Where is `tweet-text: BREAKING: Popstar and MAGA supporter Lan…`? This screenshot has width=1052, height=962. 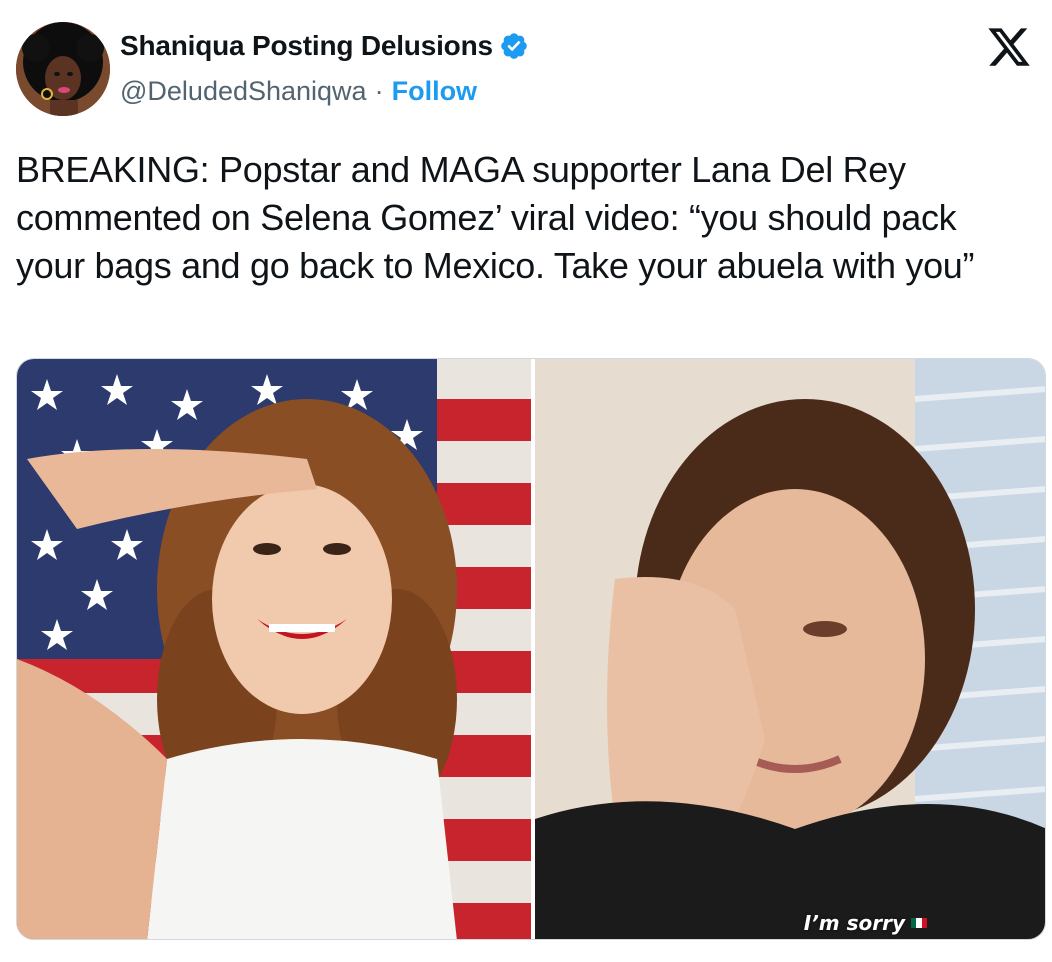 tweet-text: BREAKING: Popstar and MAGA supporter Lan… is located at coordinates (495, 217).